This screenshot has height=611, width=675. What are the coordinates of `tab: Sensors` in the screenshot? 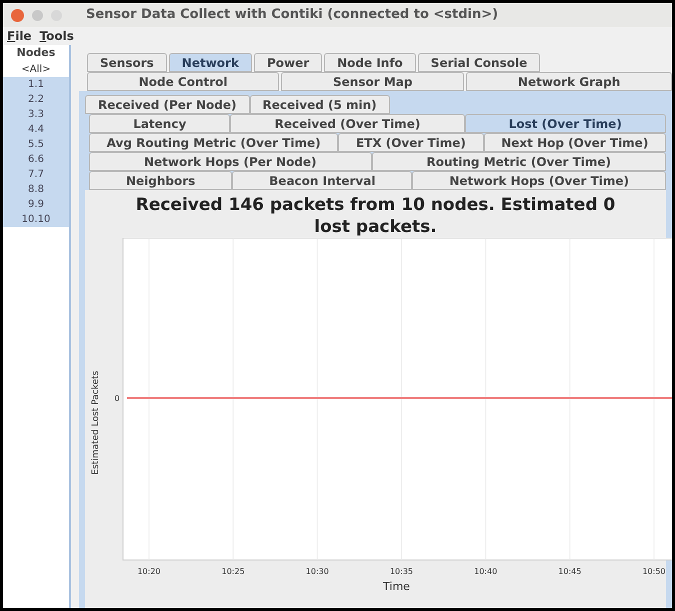 It's located at (127, 62).